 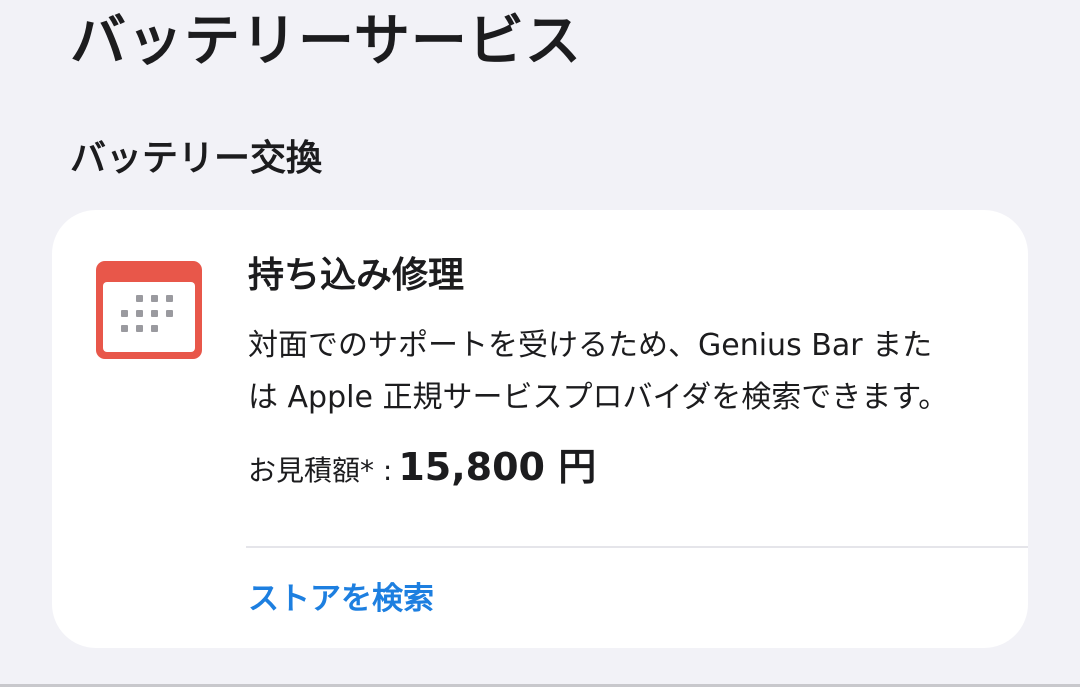 What do you see at coordinates (590, 345) in the screenshot?
I see `option-description-line-1: 対面でのサポートを受けるため、Genius Bar また` at bounding box center [590, 345].